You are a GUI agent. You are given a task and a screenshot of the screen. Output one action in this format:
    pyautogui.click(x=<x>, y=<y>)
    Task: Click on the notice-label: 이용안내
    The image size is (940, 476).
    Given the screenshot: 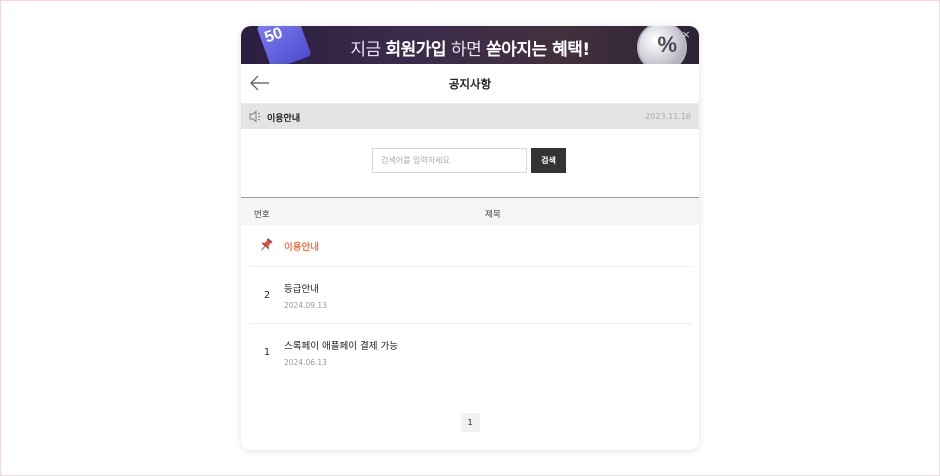 What is the action you would take?
    pyautogui.click(x=284, y=119)
    